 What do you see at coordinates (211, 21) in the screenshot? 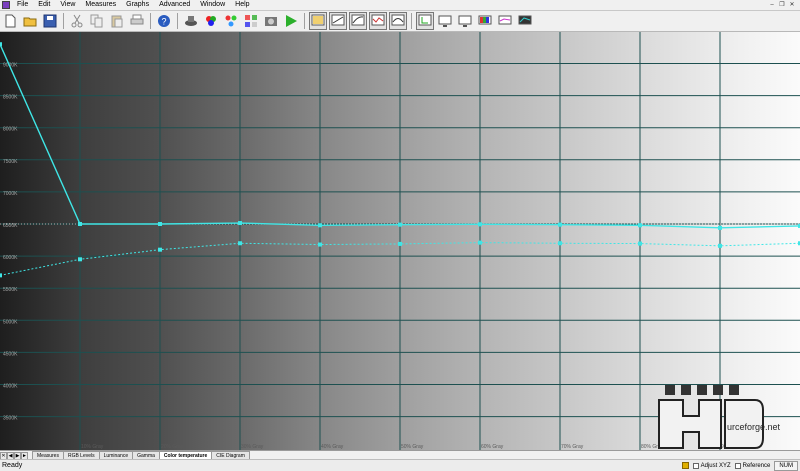
I see `rgb-icon` at bounding box center [211, 21].